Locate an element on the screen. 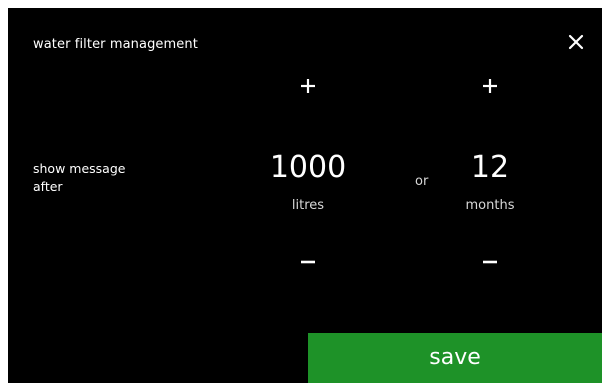 Image resolution: width=607 pixels, height=383 pixels. months-value: 12 is located at coordinates (490, 167).